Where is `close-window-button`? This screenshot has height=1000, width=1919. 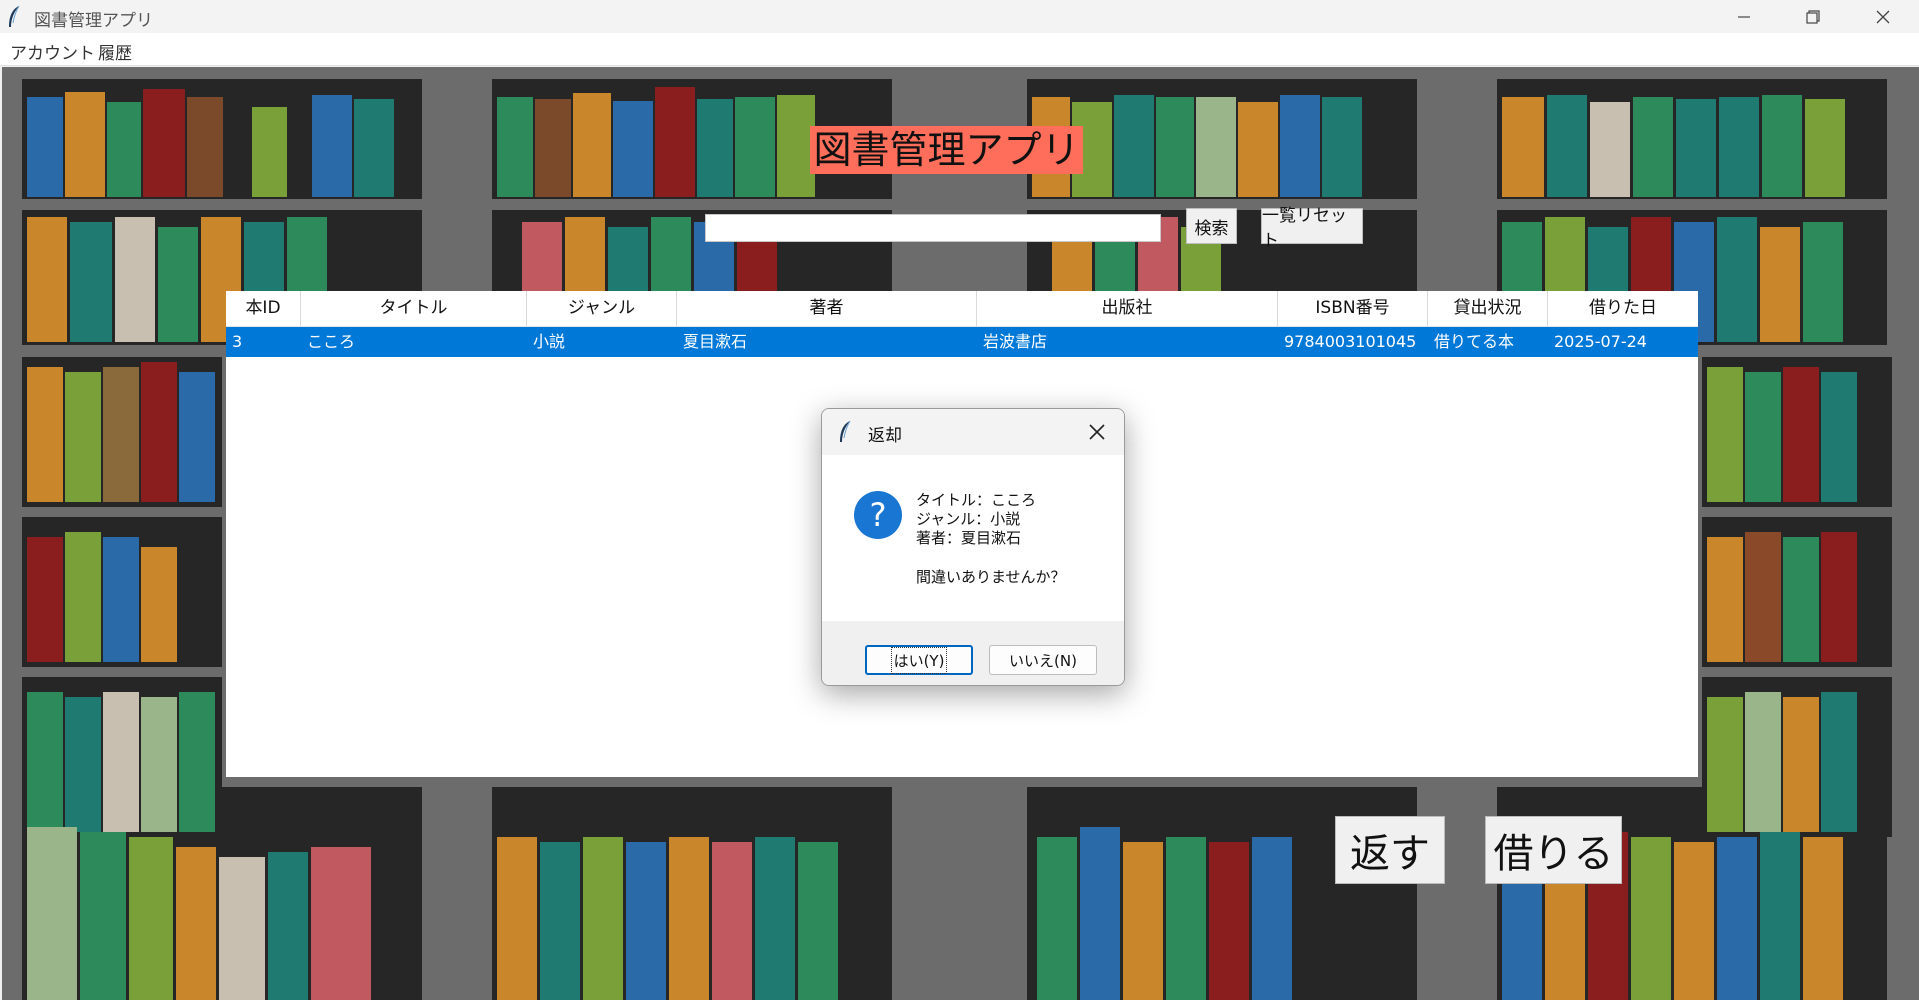 close-window-button is located at coordinates (1883, 16).